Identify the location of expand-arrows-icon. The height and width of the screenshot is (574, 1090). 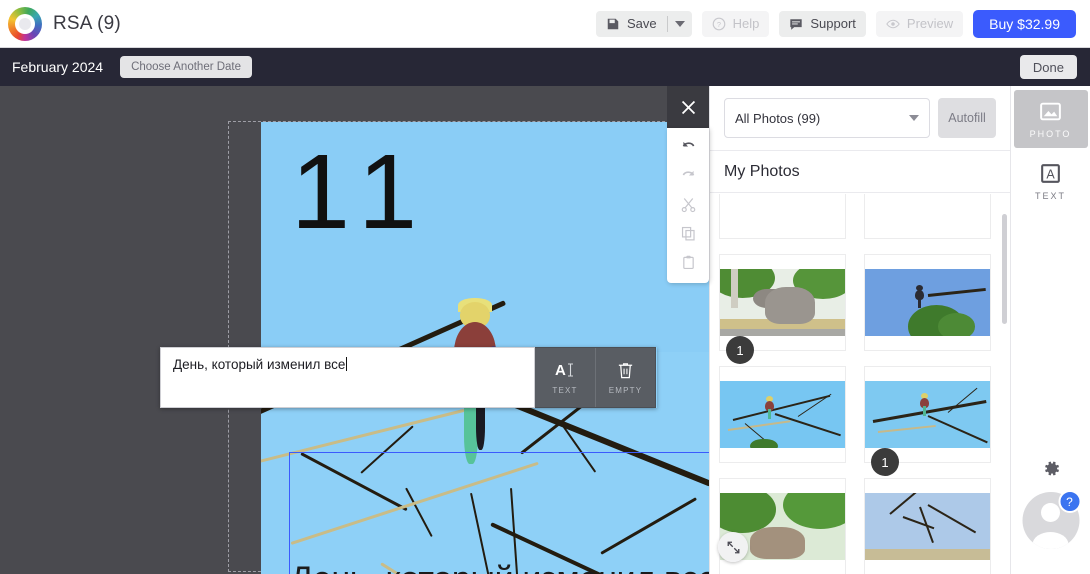
(733, 547).